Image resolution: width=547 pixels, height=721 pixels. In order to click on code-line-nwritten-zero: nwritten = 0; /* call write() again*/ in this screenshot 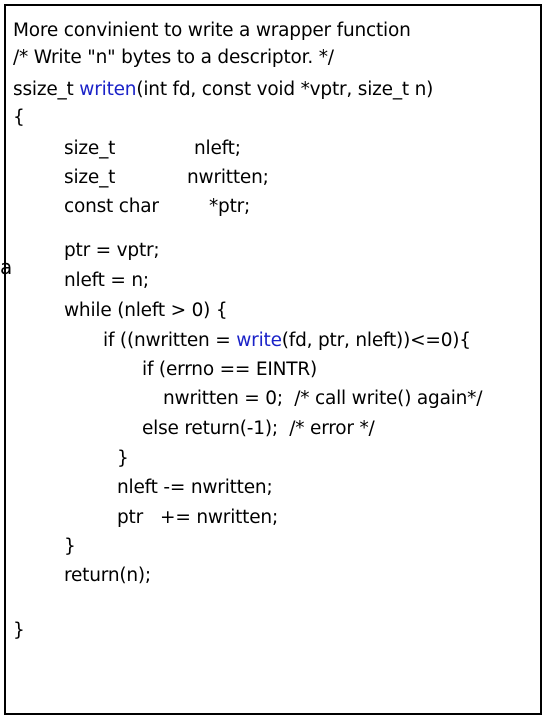, I will do `click(323, 398)`.